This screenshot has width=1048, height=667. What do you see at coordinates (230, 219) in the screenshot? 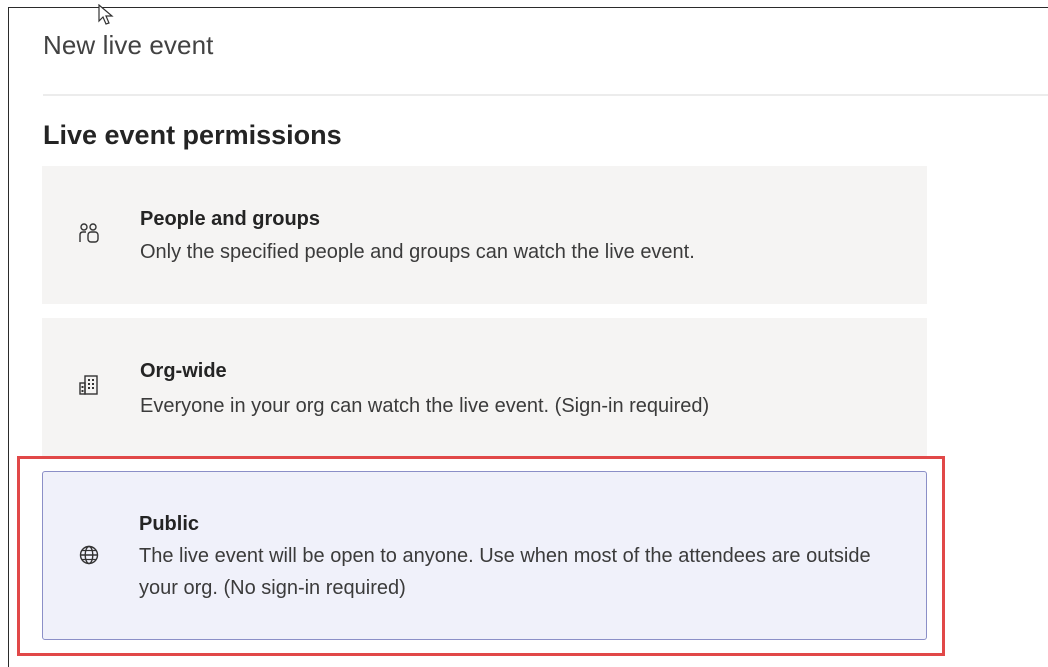
I see `option-title: People and groups` at bounding box center [230, 219].